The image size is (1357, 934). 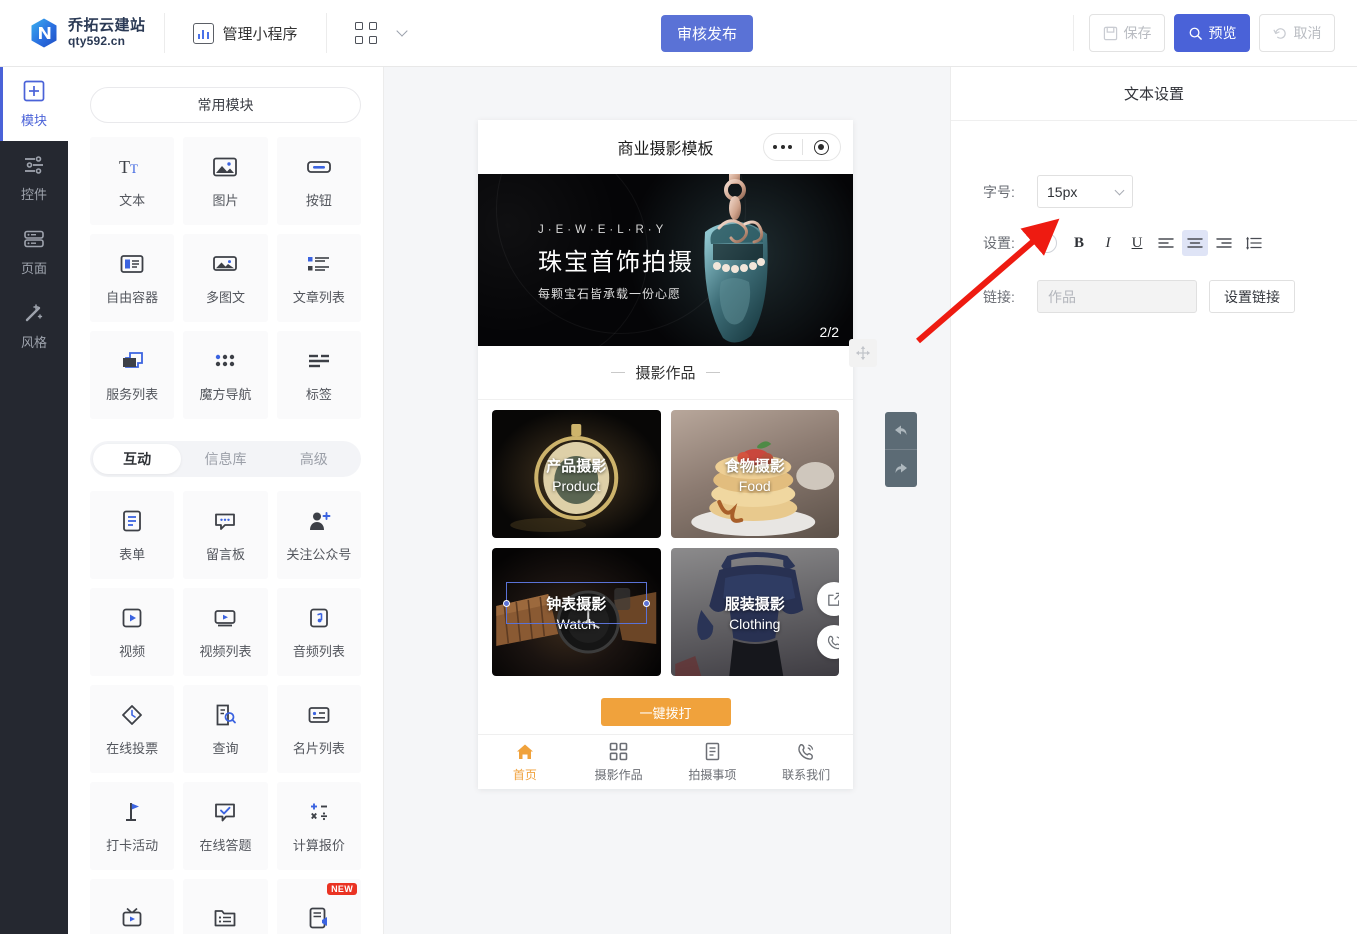 What do you see at coordinates (616, 263) in the screenshot?
I see `banner-copy: J·E·W·E·L·R·Y 珠宝首饰拍摄 每颗宝石皆承载一份心愿` at bounding box center [616, 263].